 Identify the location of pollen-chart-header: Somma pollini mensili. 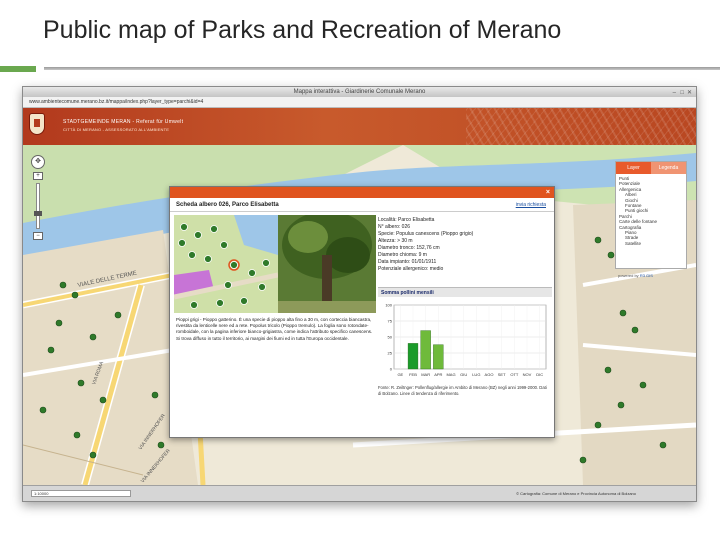
(465, 292).